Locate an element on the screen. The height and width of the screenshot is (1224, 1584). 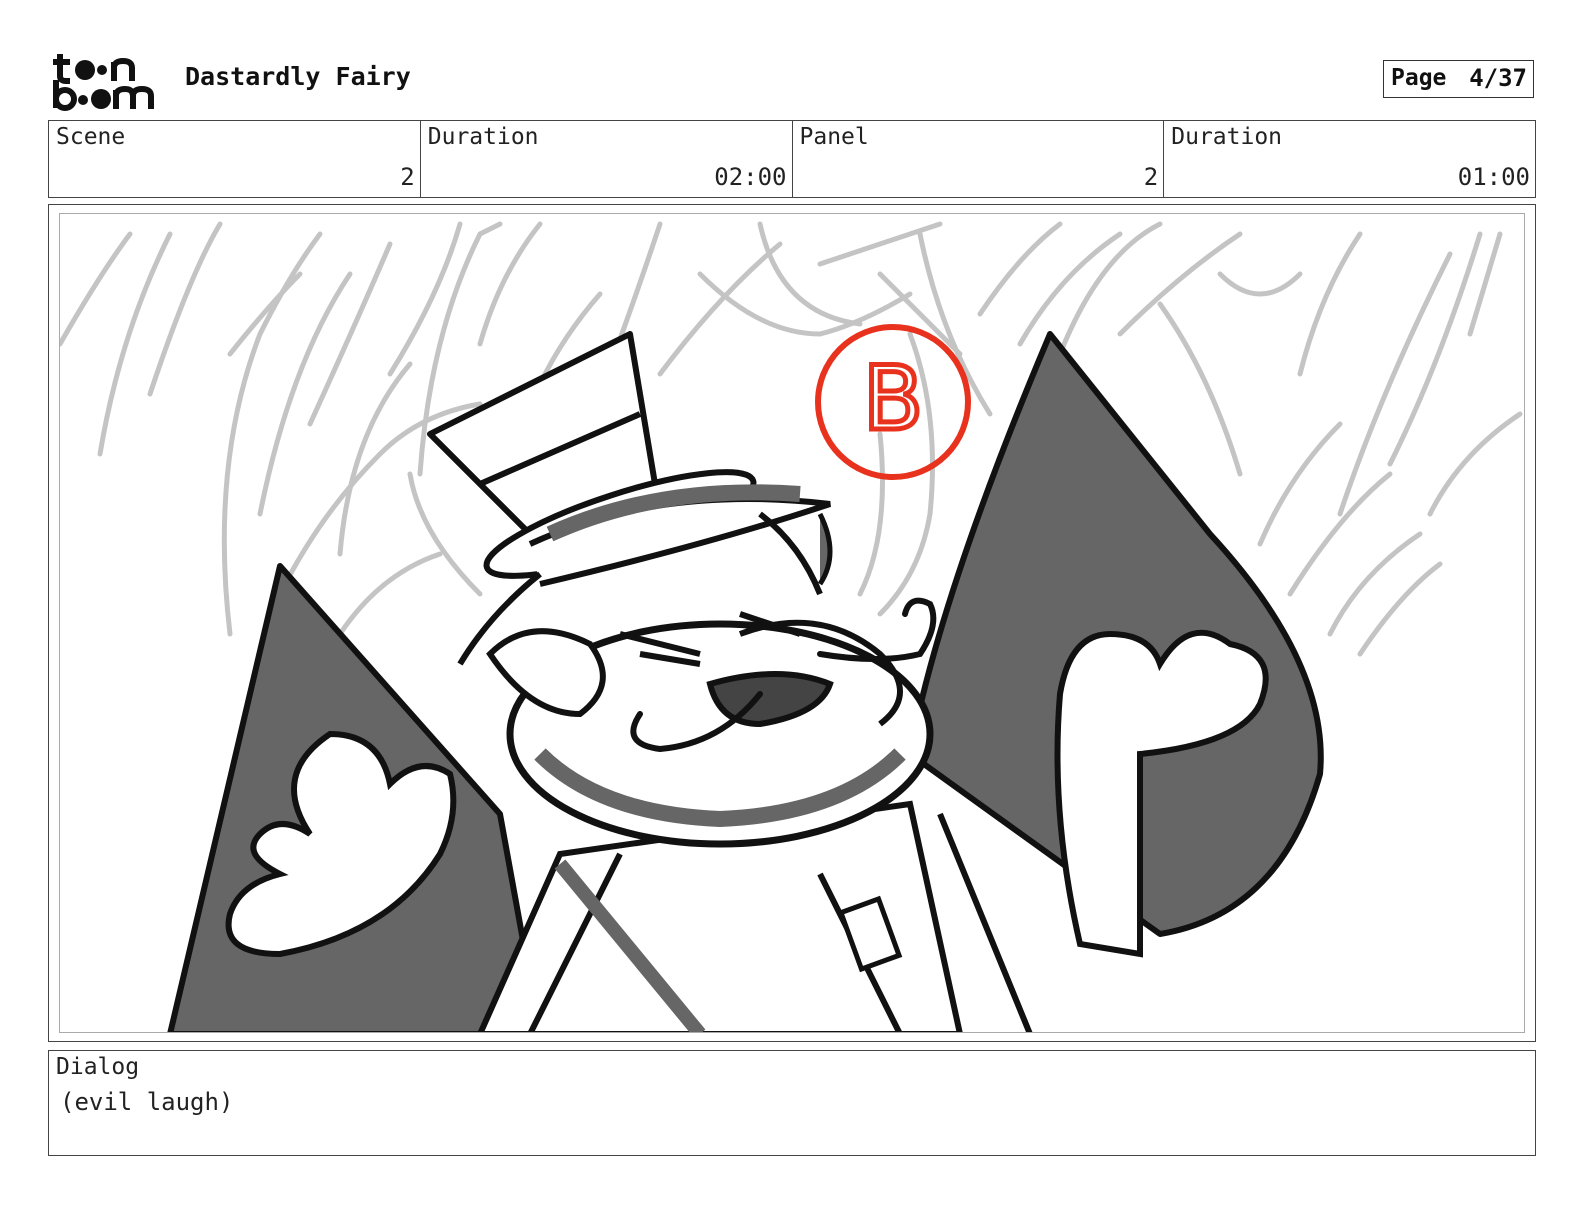
scene-cell: Scene 2 is located at coordinates (235, 159).